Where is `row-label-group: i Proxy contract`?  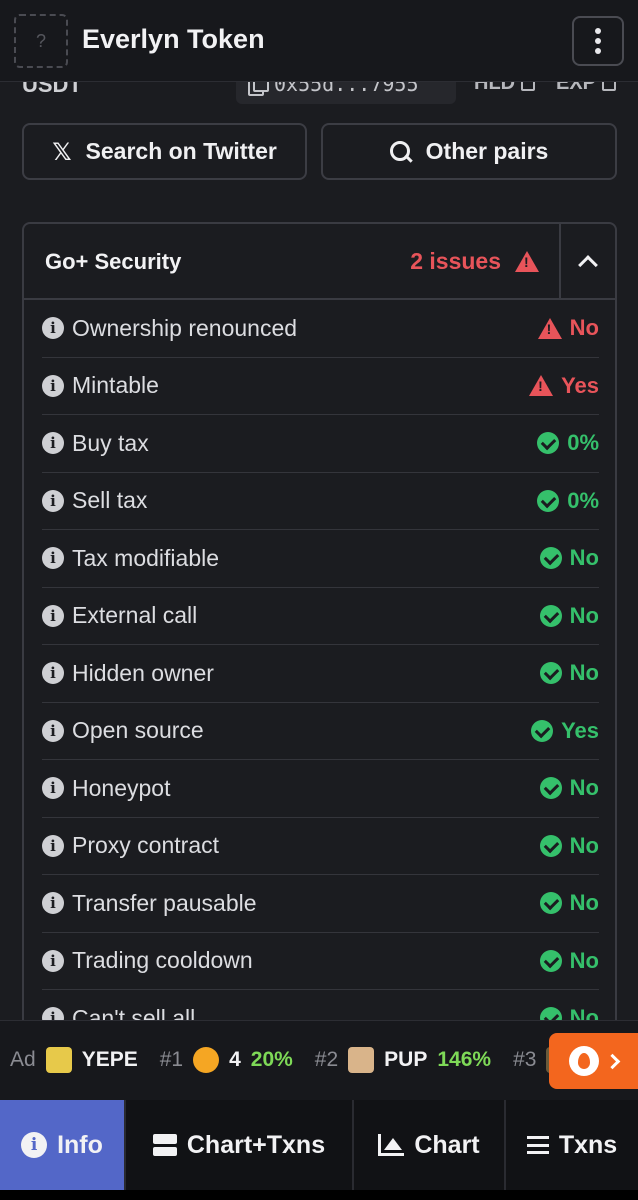
row-label-group: i Proxy contract is located at coordinates (130, 845).